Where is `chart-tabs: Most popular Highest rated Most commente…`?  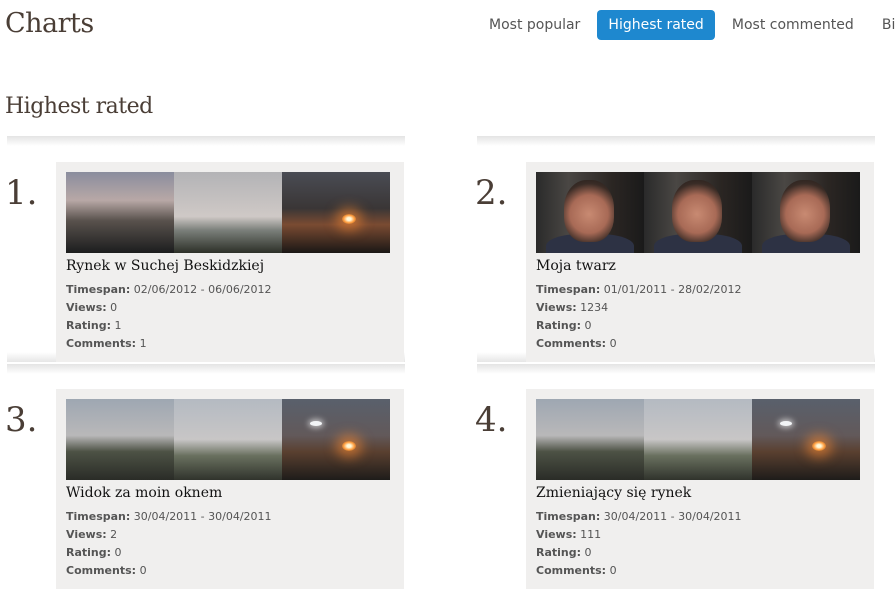 chart-tabs: Most popular Highest rated Most commente… is located at coordinates (687, 25).